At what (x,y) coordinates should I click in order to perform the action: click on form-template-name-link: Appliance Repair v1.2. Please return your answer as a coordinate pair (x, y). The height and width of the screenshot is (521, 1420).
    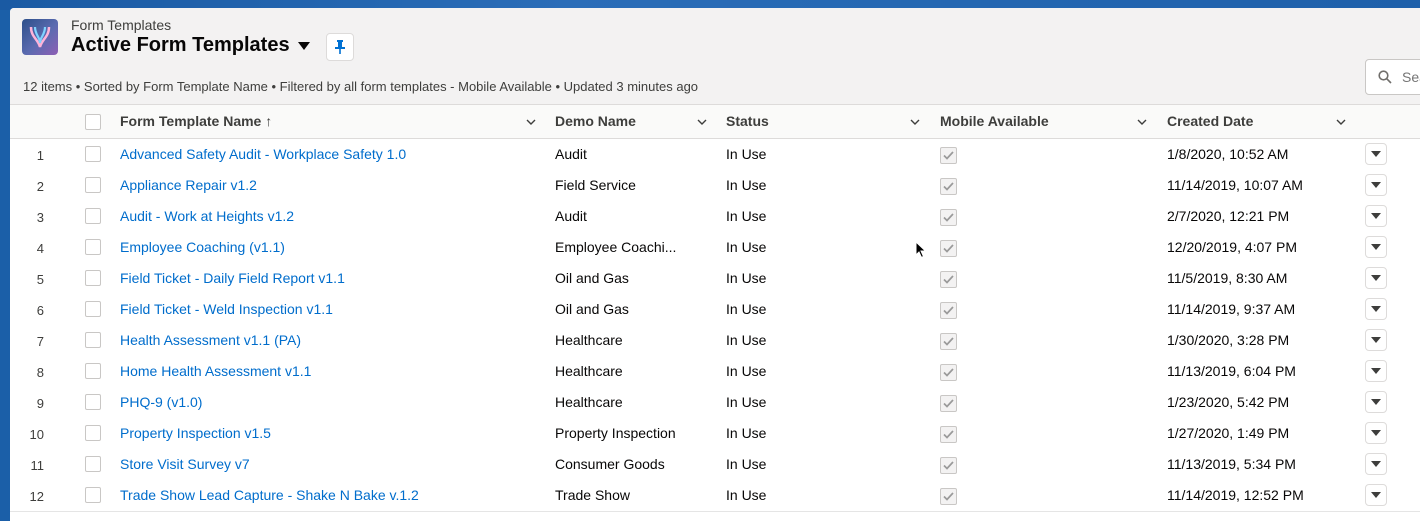
    Looking at the image, I should click on (188, 185).